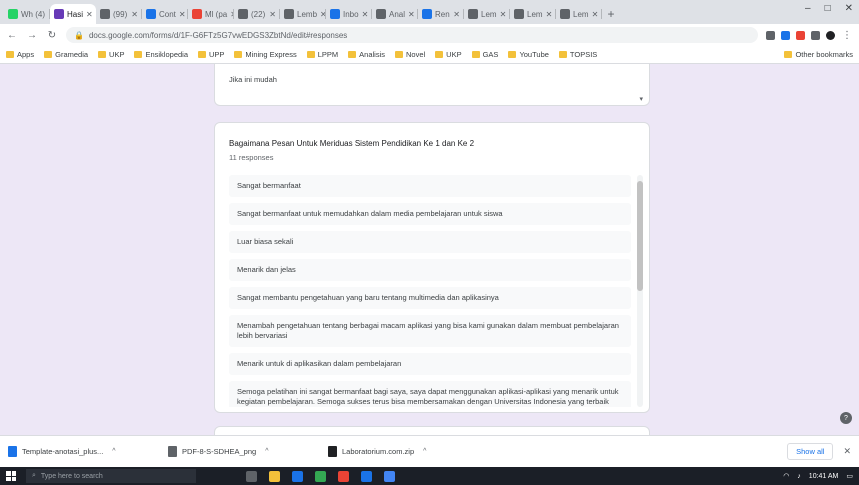  What do you see at coordinates (641, 99) in the screenshot?
I see `chevron-down-icon: ▾` at bounding box center [641, 99].